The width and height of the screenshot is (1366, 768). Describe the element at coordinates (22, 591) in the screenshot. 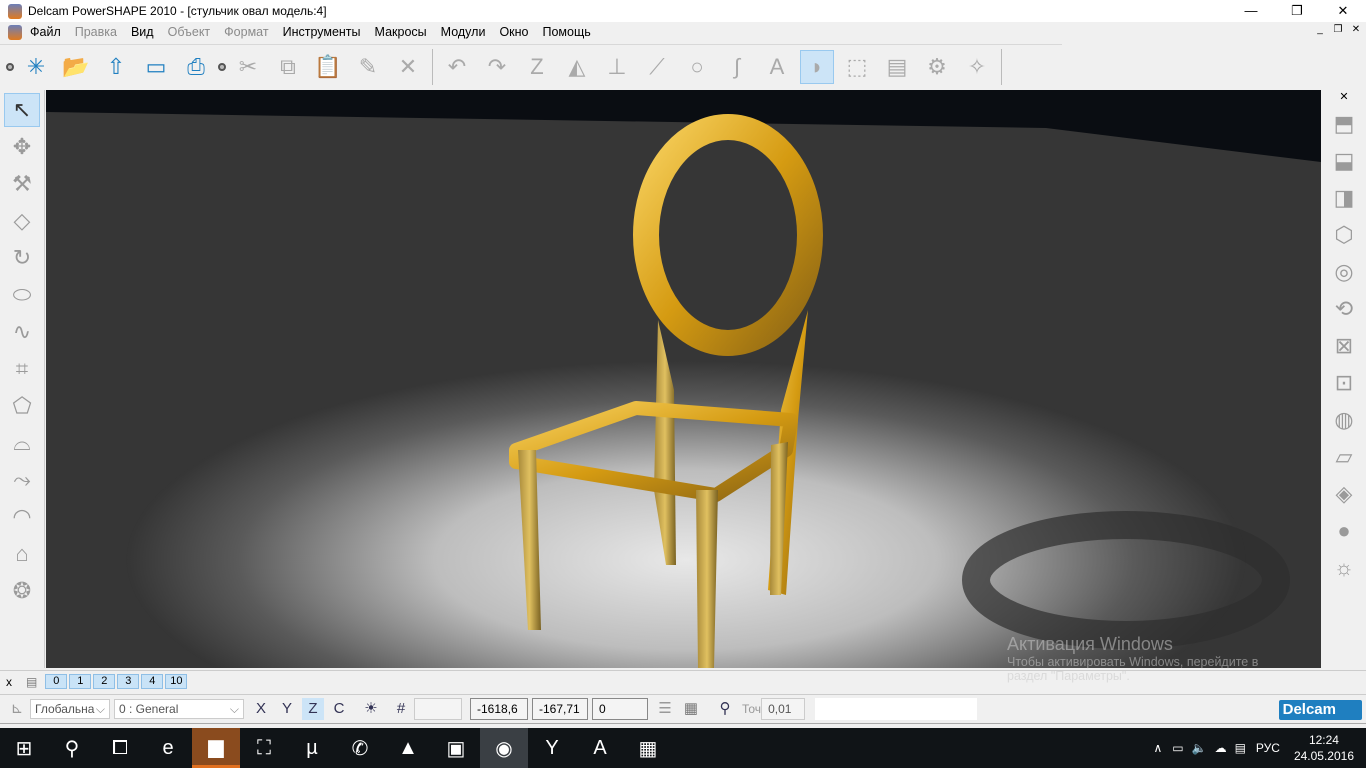

I see `morph-icon: ❂` at that location.